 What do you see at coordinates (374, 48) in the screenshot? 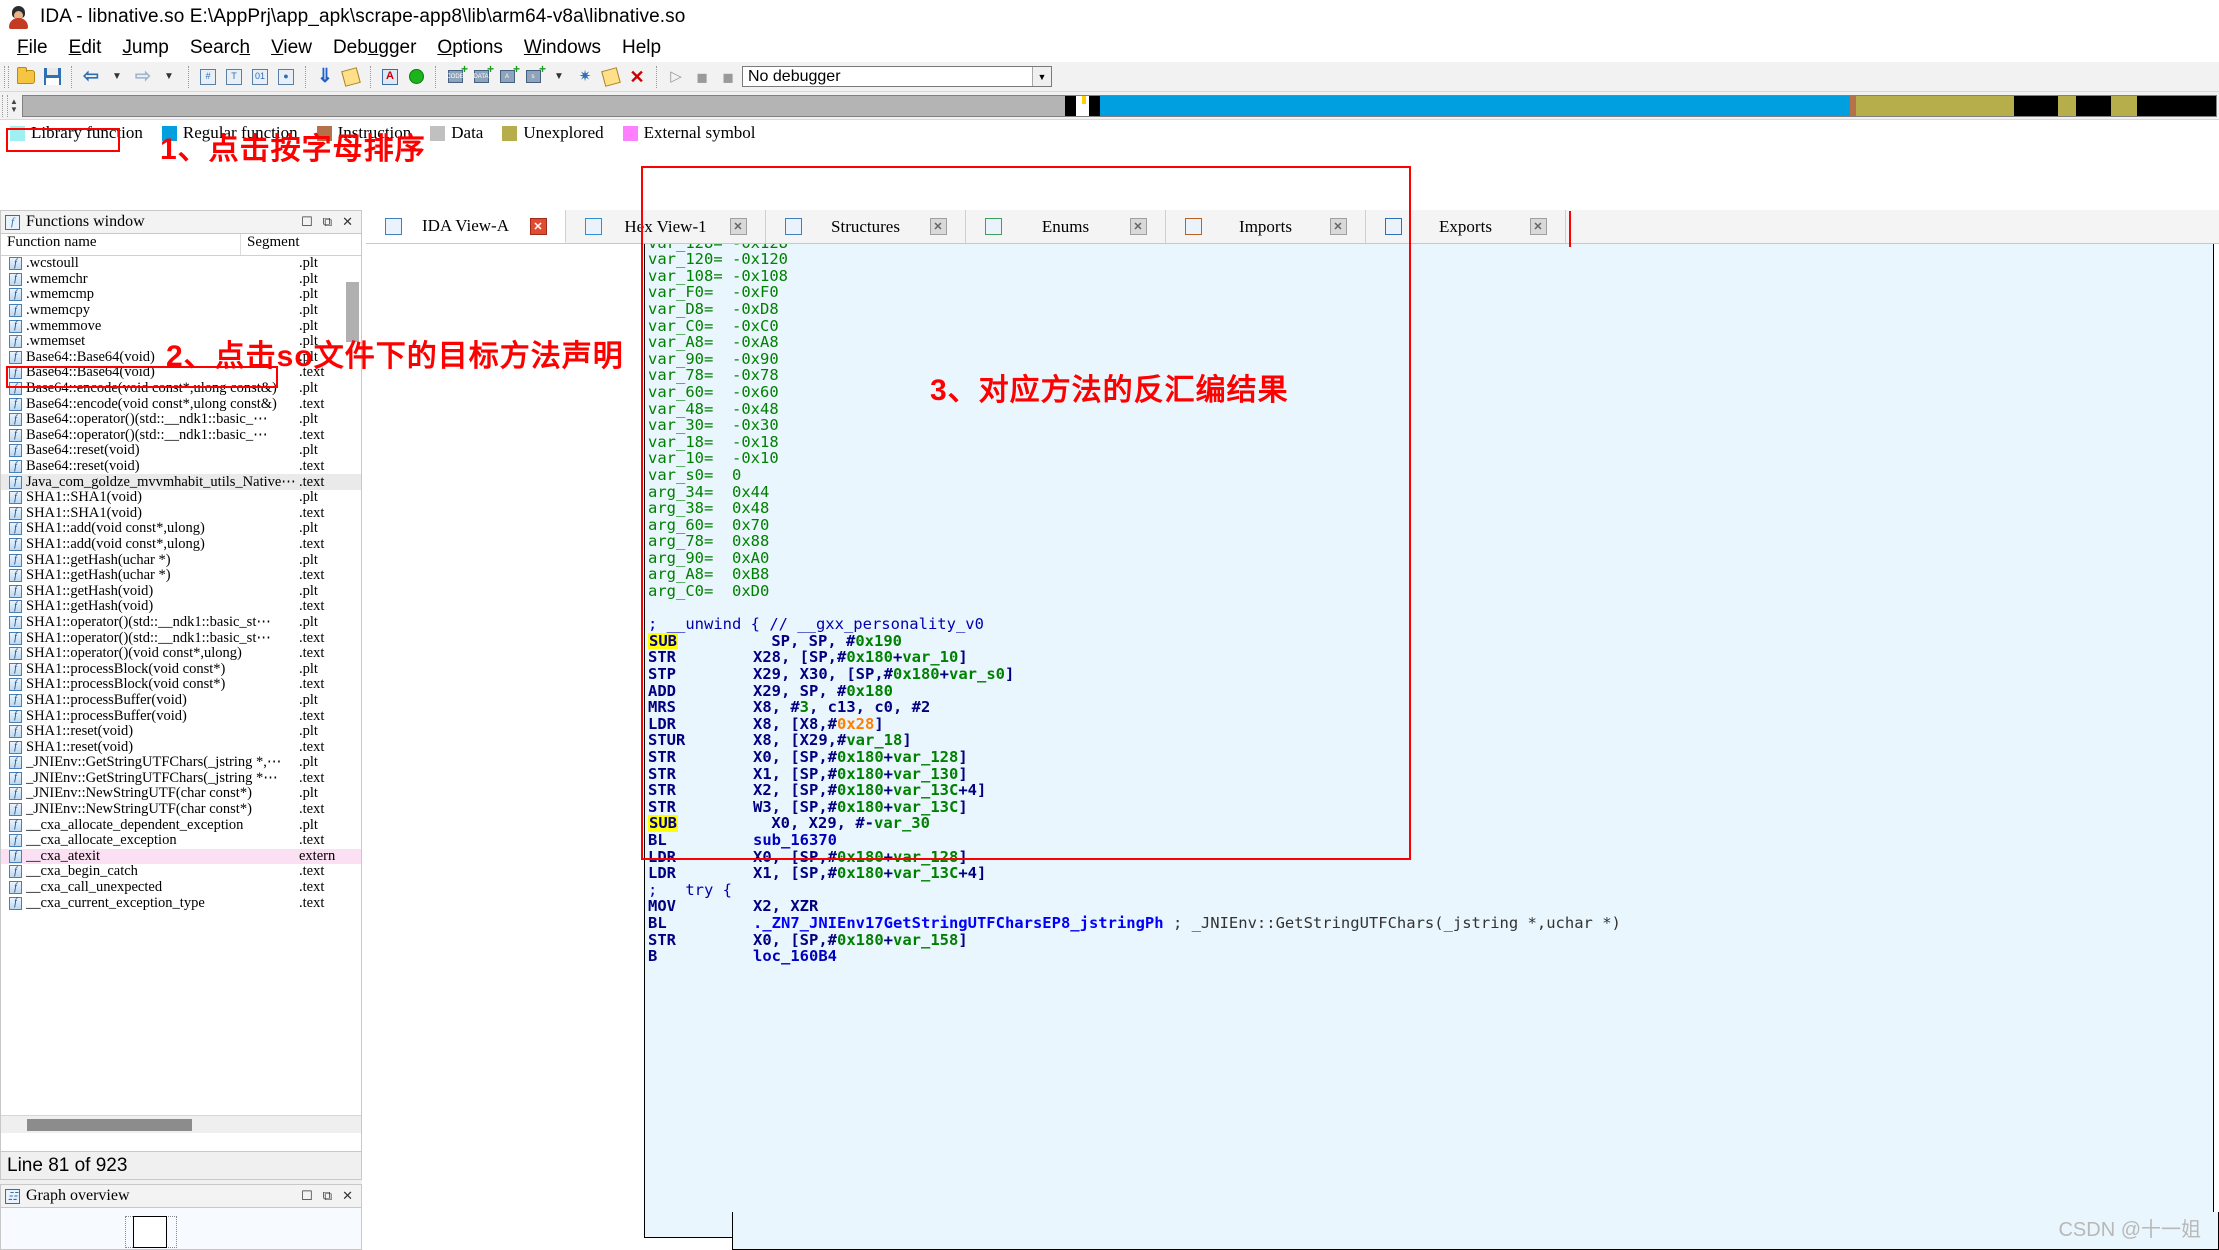
I see `menu-debugger: Debugger` at bounding box center [374, 48].